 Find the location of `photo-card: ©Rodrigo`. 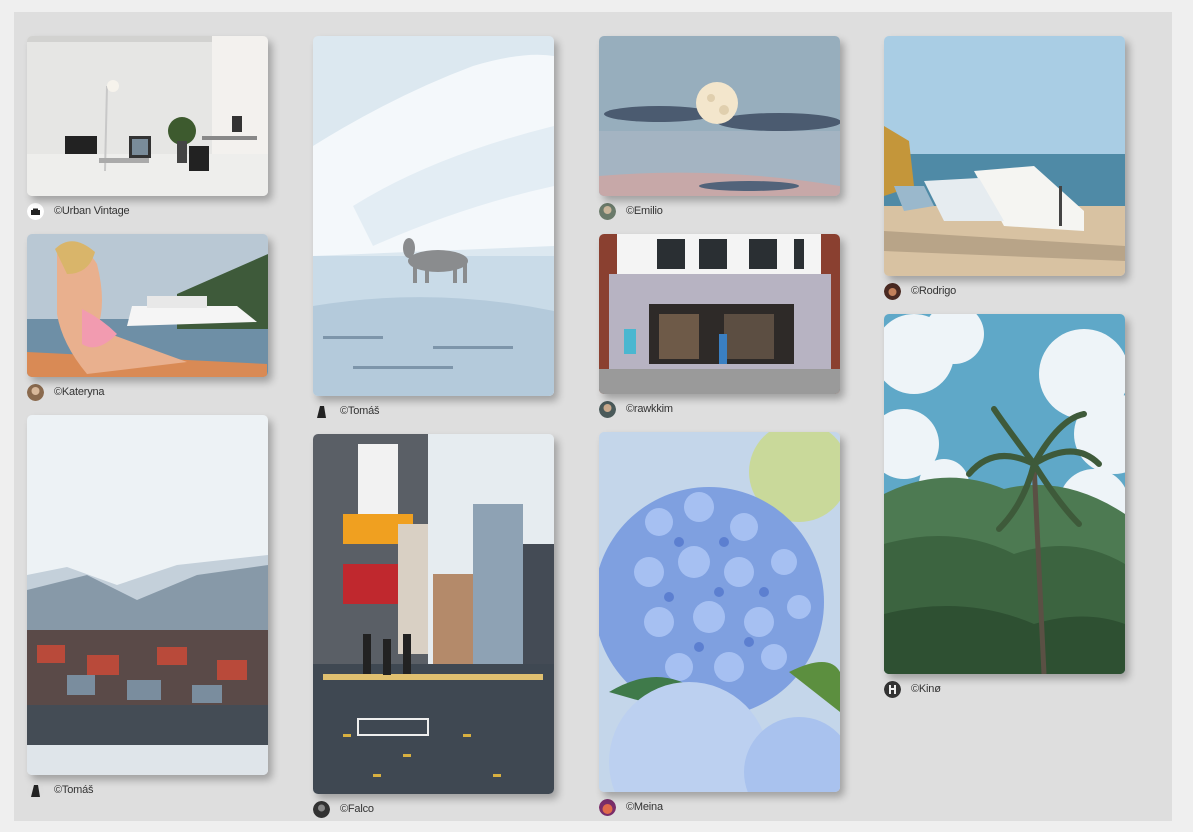

photo-card: ©Rodrigo is located at coordinates (1004, 168).